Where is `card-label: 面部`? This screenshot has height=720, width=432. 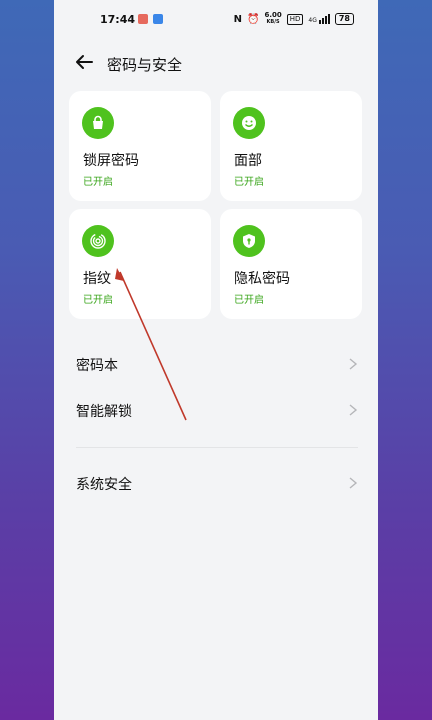
card-label: 面部 is located at coordinates (248, 161).